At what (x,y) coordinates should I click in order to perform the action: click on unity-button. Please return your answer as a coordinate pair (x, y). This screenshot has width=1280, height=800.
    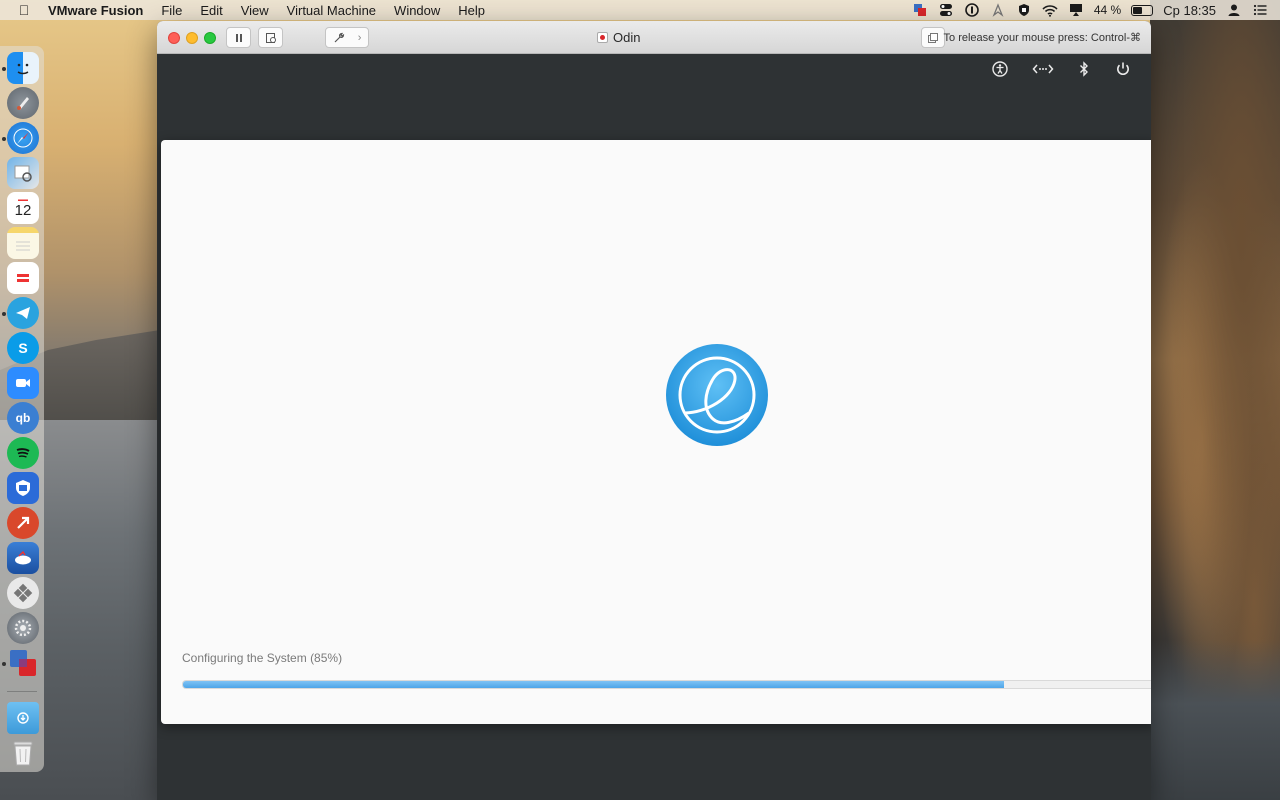
    Looking at the image, I should click on (933, 37).